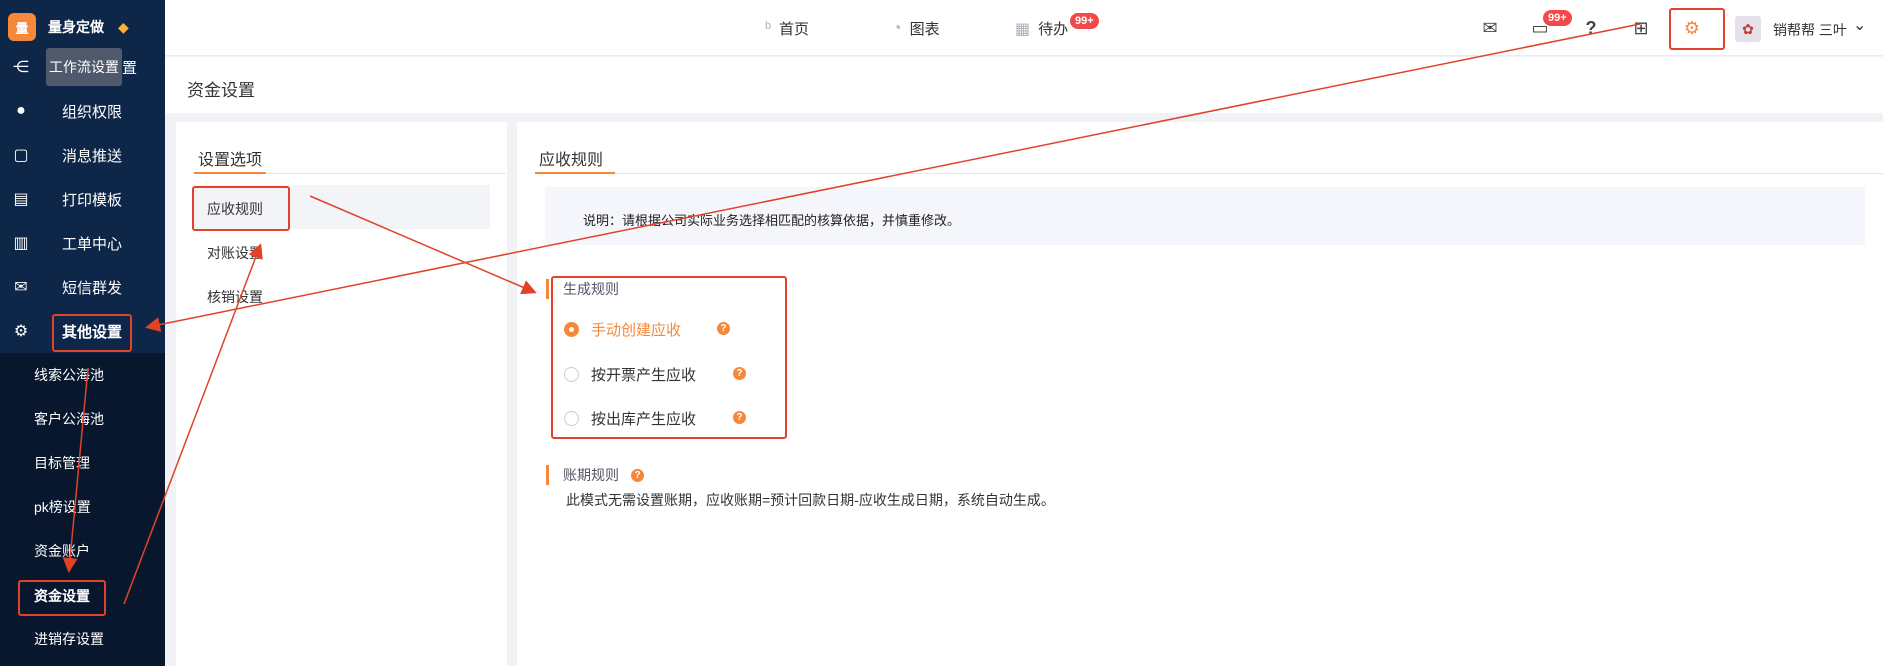  Describe the element at coordinates (69, 375) in the screenshot. I see `sidebar-subitem-lead-pool: 线索公海池` at that location.